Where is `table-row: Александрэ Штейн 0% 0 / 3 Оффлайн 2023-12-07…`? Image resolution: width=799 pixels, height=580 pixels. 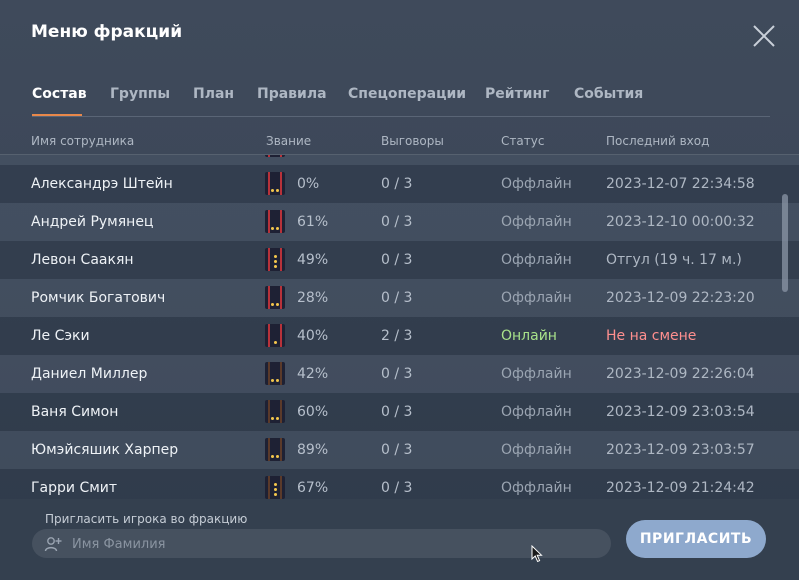 table-row: Александрэ Штейн 0% 0 / 3 Оффлайн 2023-12-07… is located at coordinates (399, 184).